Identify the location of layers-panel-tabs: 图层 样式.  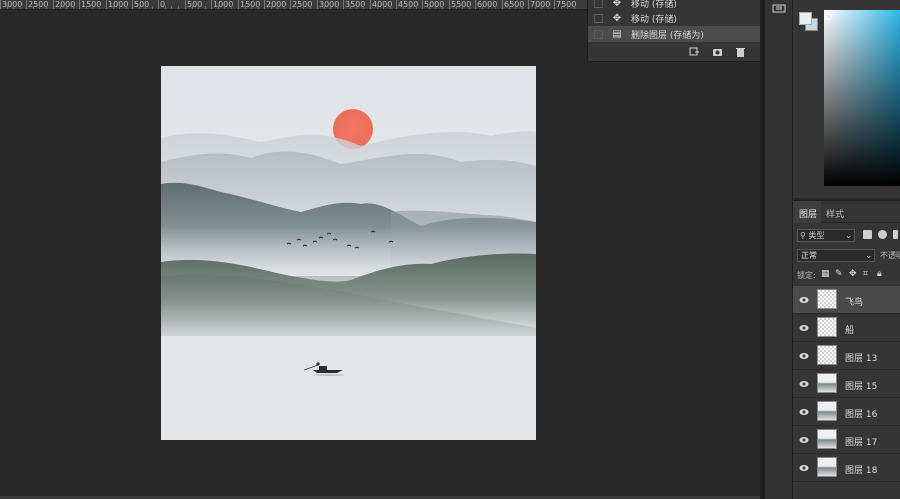
(846, 212).